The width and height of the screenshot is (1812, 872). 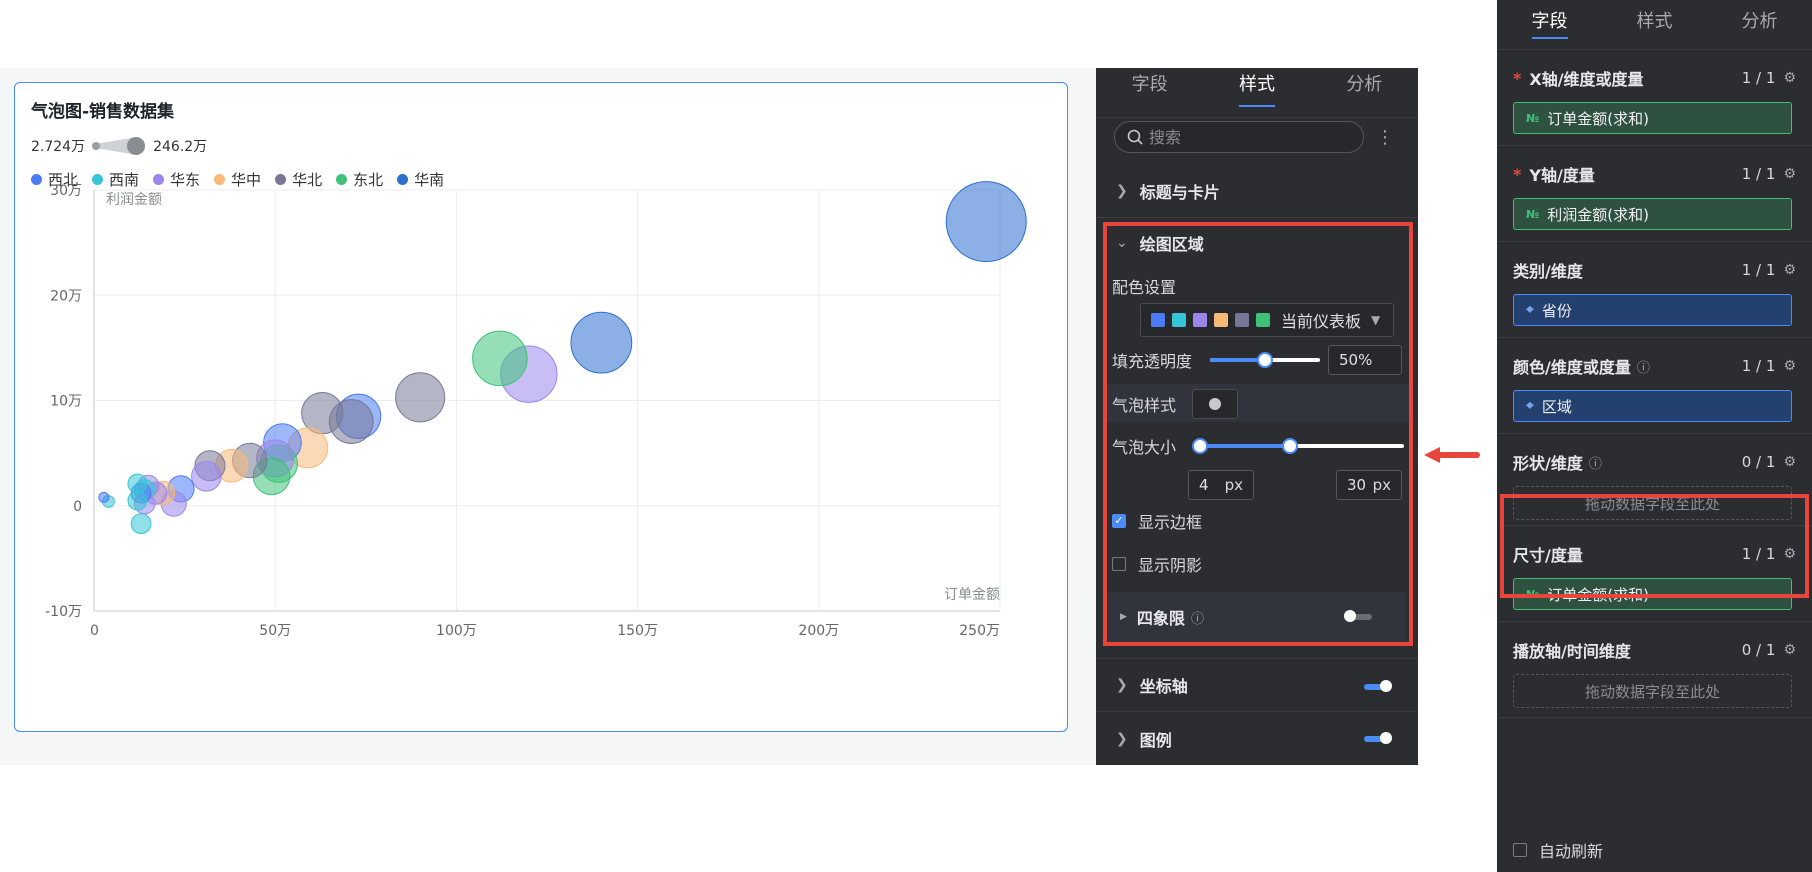 I want to click on y-tick-label: -10万, so click(x=63, y=612).